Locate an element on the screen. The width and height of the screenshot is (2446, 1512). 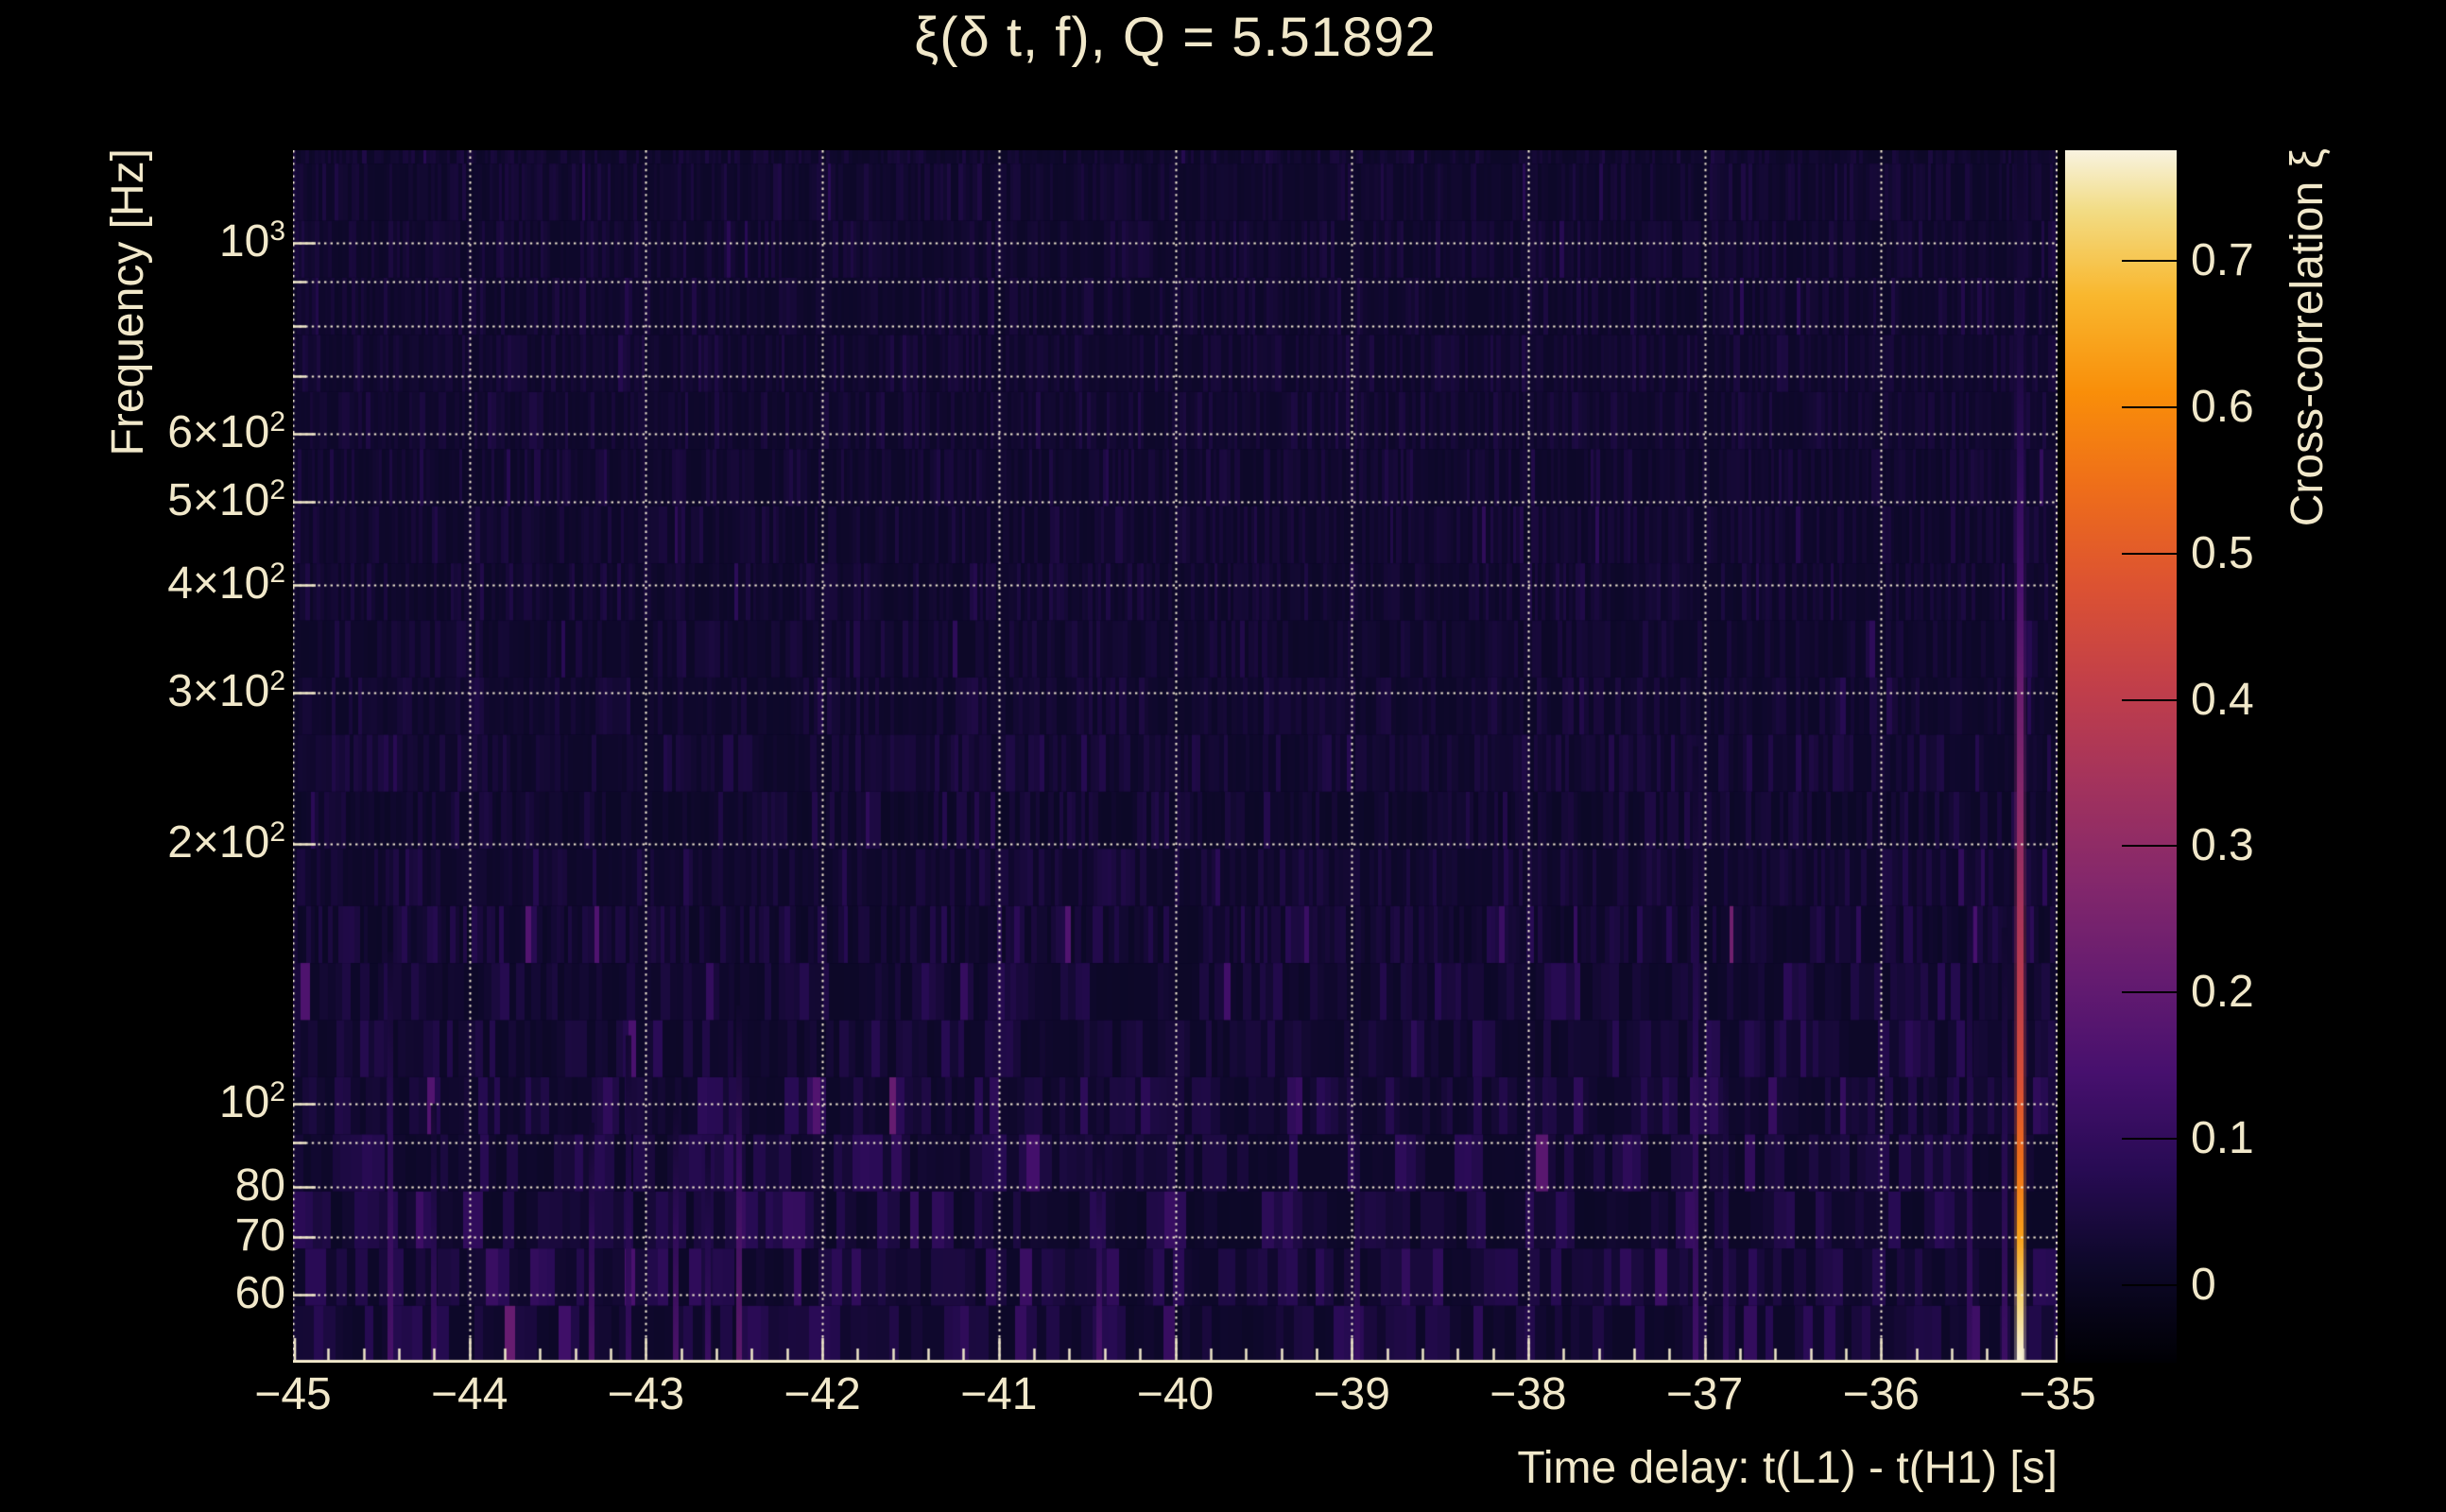
x-tick-label: −38 is located at coordinates (1528, 1394).